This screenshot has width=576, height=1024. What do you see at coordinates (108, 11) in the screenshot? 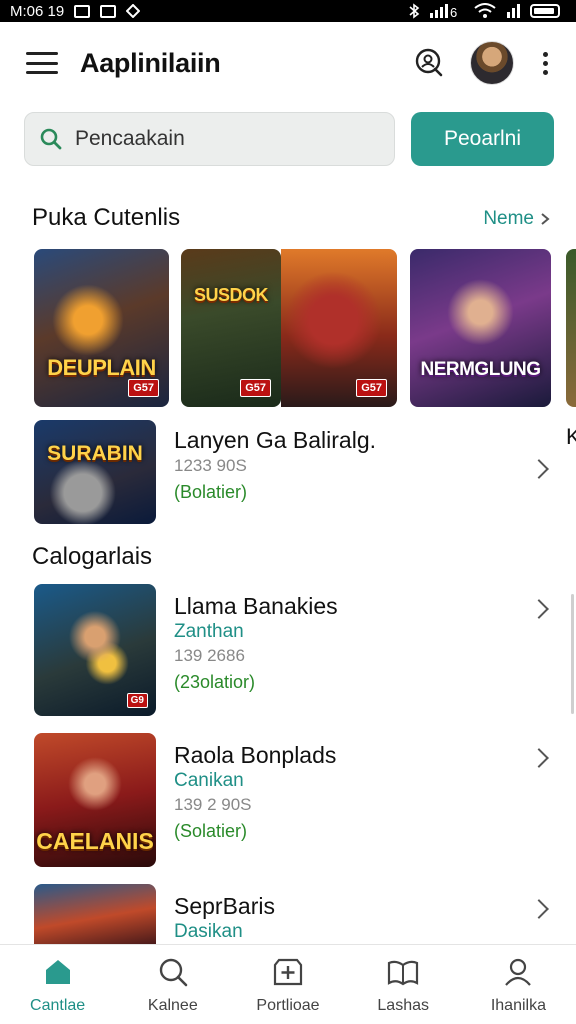
I see `image-notification-icon` at bounding box center [108, 11].